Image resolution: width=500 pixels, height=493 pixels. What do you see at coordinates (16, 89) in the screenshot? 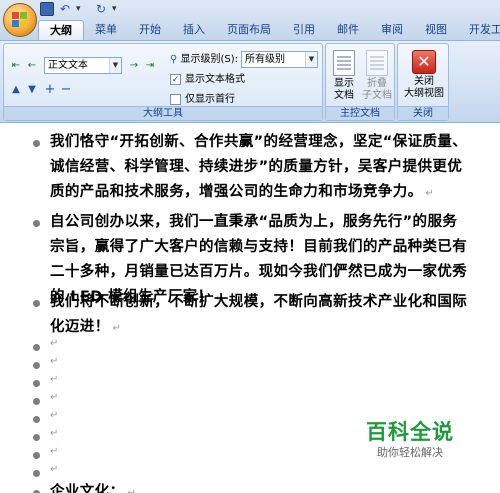
I see `move-up-icon: ▲` at bounding box center [16, 89].